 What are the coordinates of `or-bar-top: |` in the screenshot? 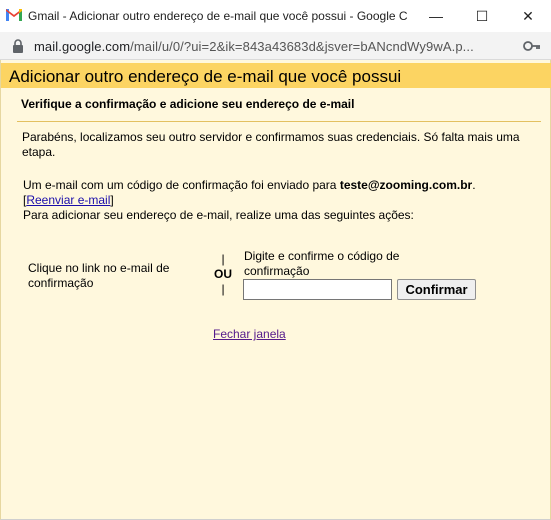 It's located at (223, 259).